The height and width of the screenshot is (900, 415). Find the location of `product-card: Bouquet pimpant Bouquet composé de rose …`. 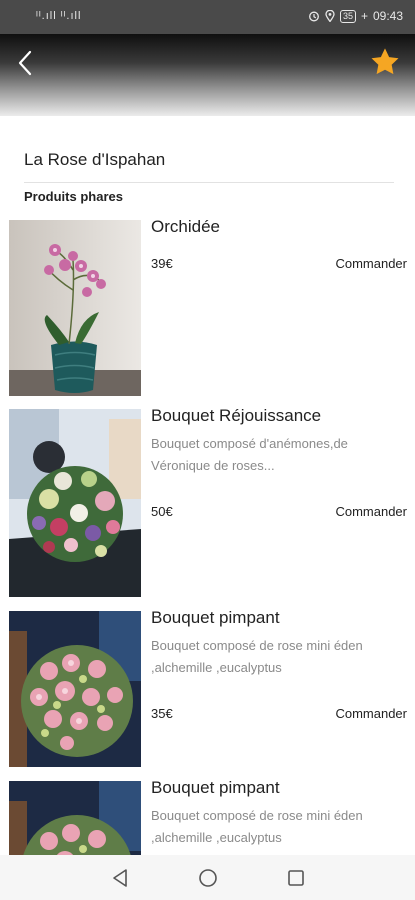

product-card: Bouquet pimpant Bouquet composé de rose … is located at coordinates (207, 816).